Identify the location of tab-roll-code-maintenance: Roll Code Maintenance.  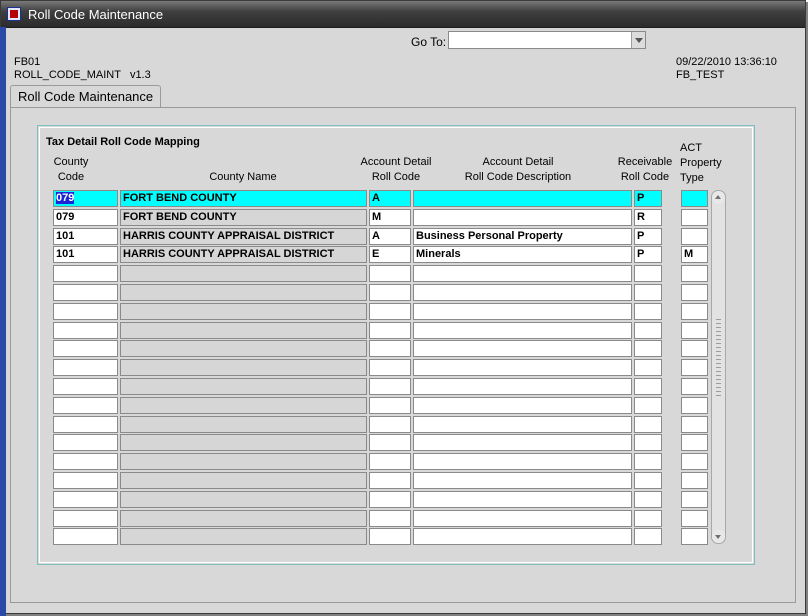
(86, 96).